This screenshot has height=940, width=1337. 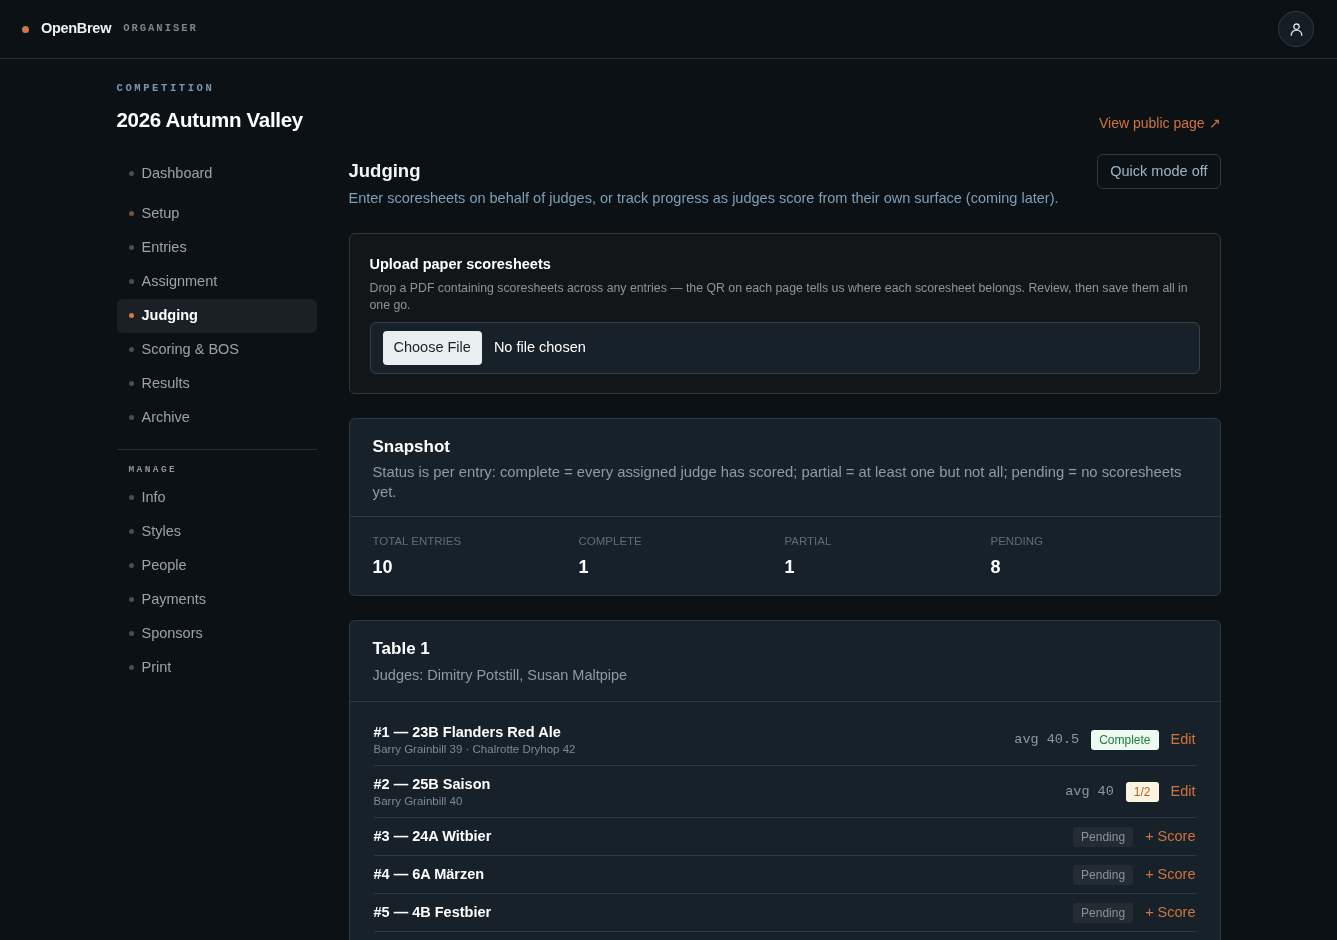 What do you see at coordinates (432, 347) in the screenshot?
I see `choose-file-button: Choose File` at bounding box center [432, 347].